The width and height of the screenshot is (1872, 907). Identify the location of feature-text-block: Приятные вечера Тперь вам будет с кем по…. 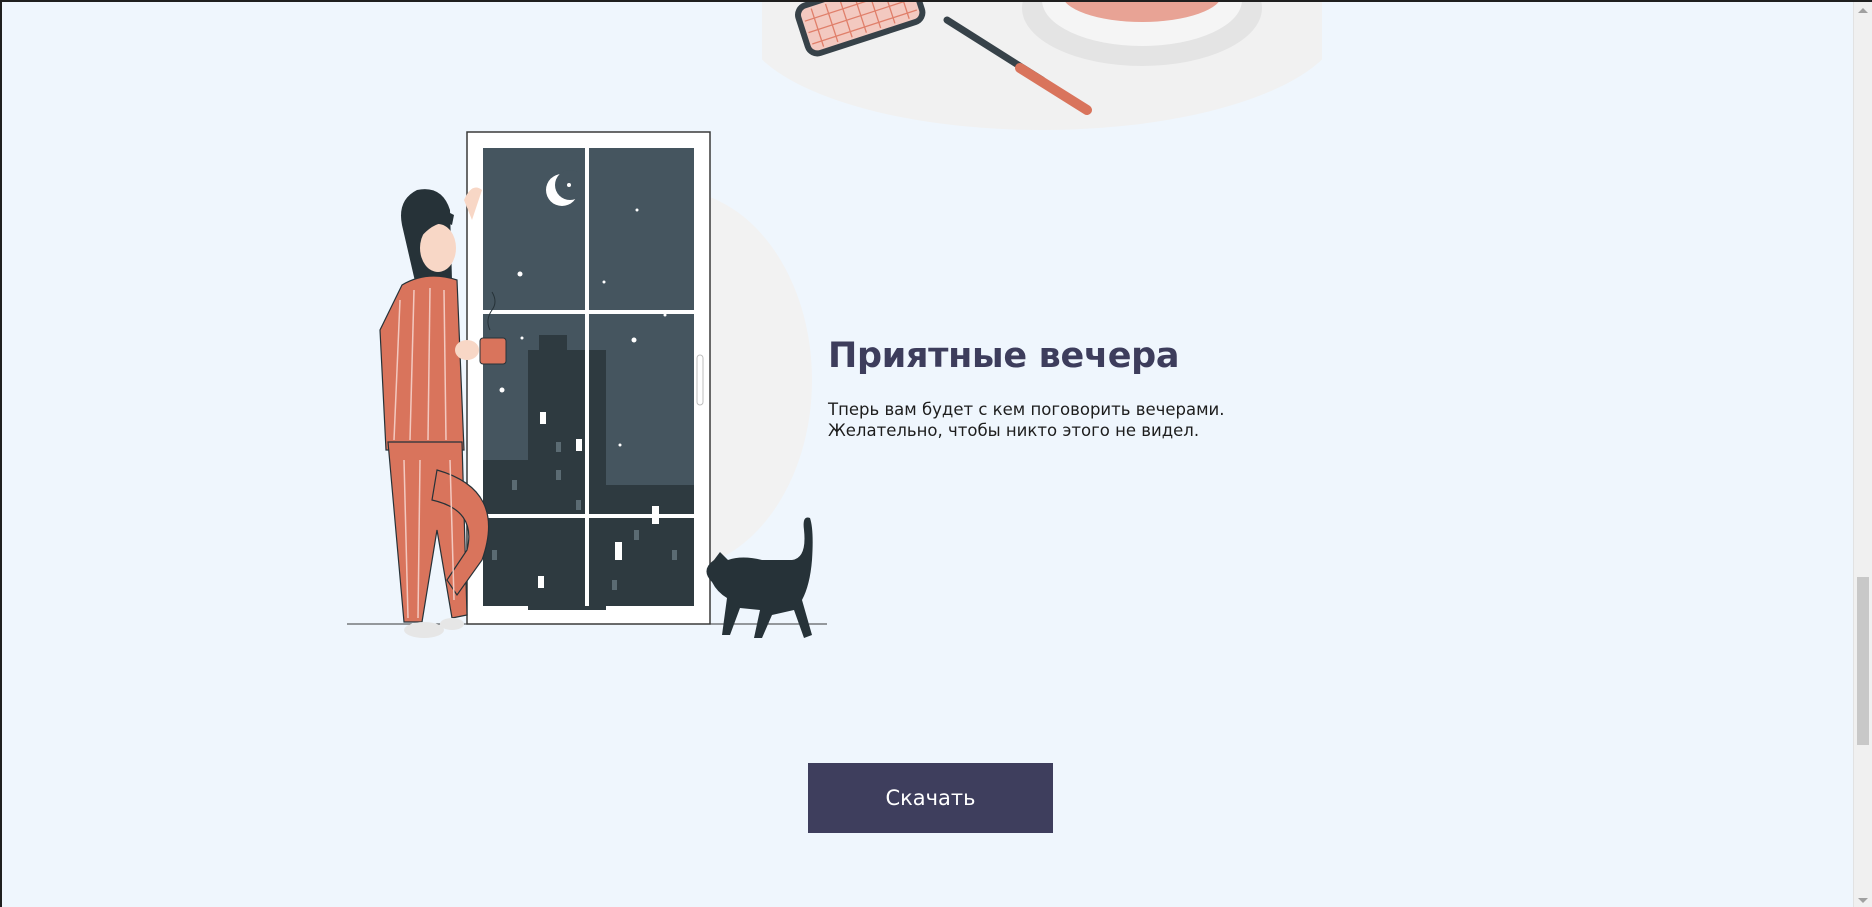
(1078, 388).